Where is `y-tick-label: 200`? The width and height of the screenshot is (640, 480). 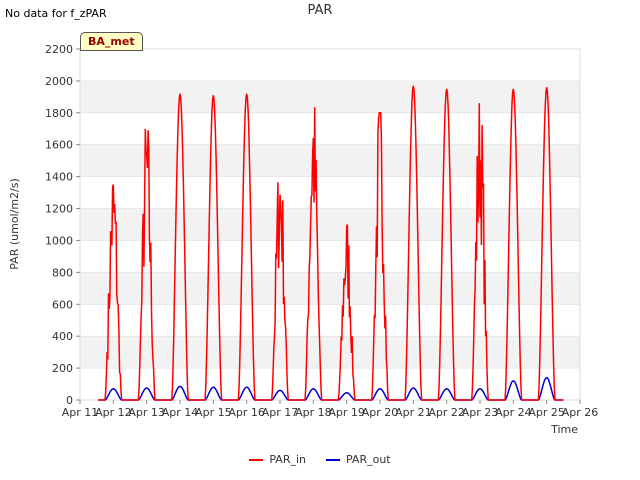
y-tick-label: 200 is located at coordinates (62, 368).